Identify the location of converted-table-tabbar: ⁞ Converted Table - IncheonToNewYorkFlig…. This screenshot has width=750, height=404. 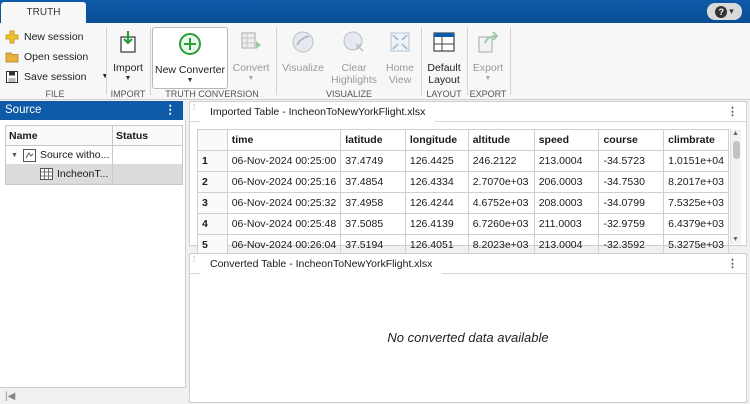
(468, 264).